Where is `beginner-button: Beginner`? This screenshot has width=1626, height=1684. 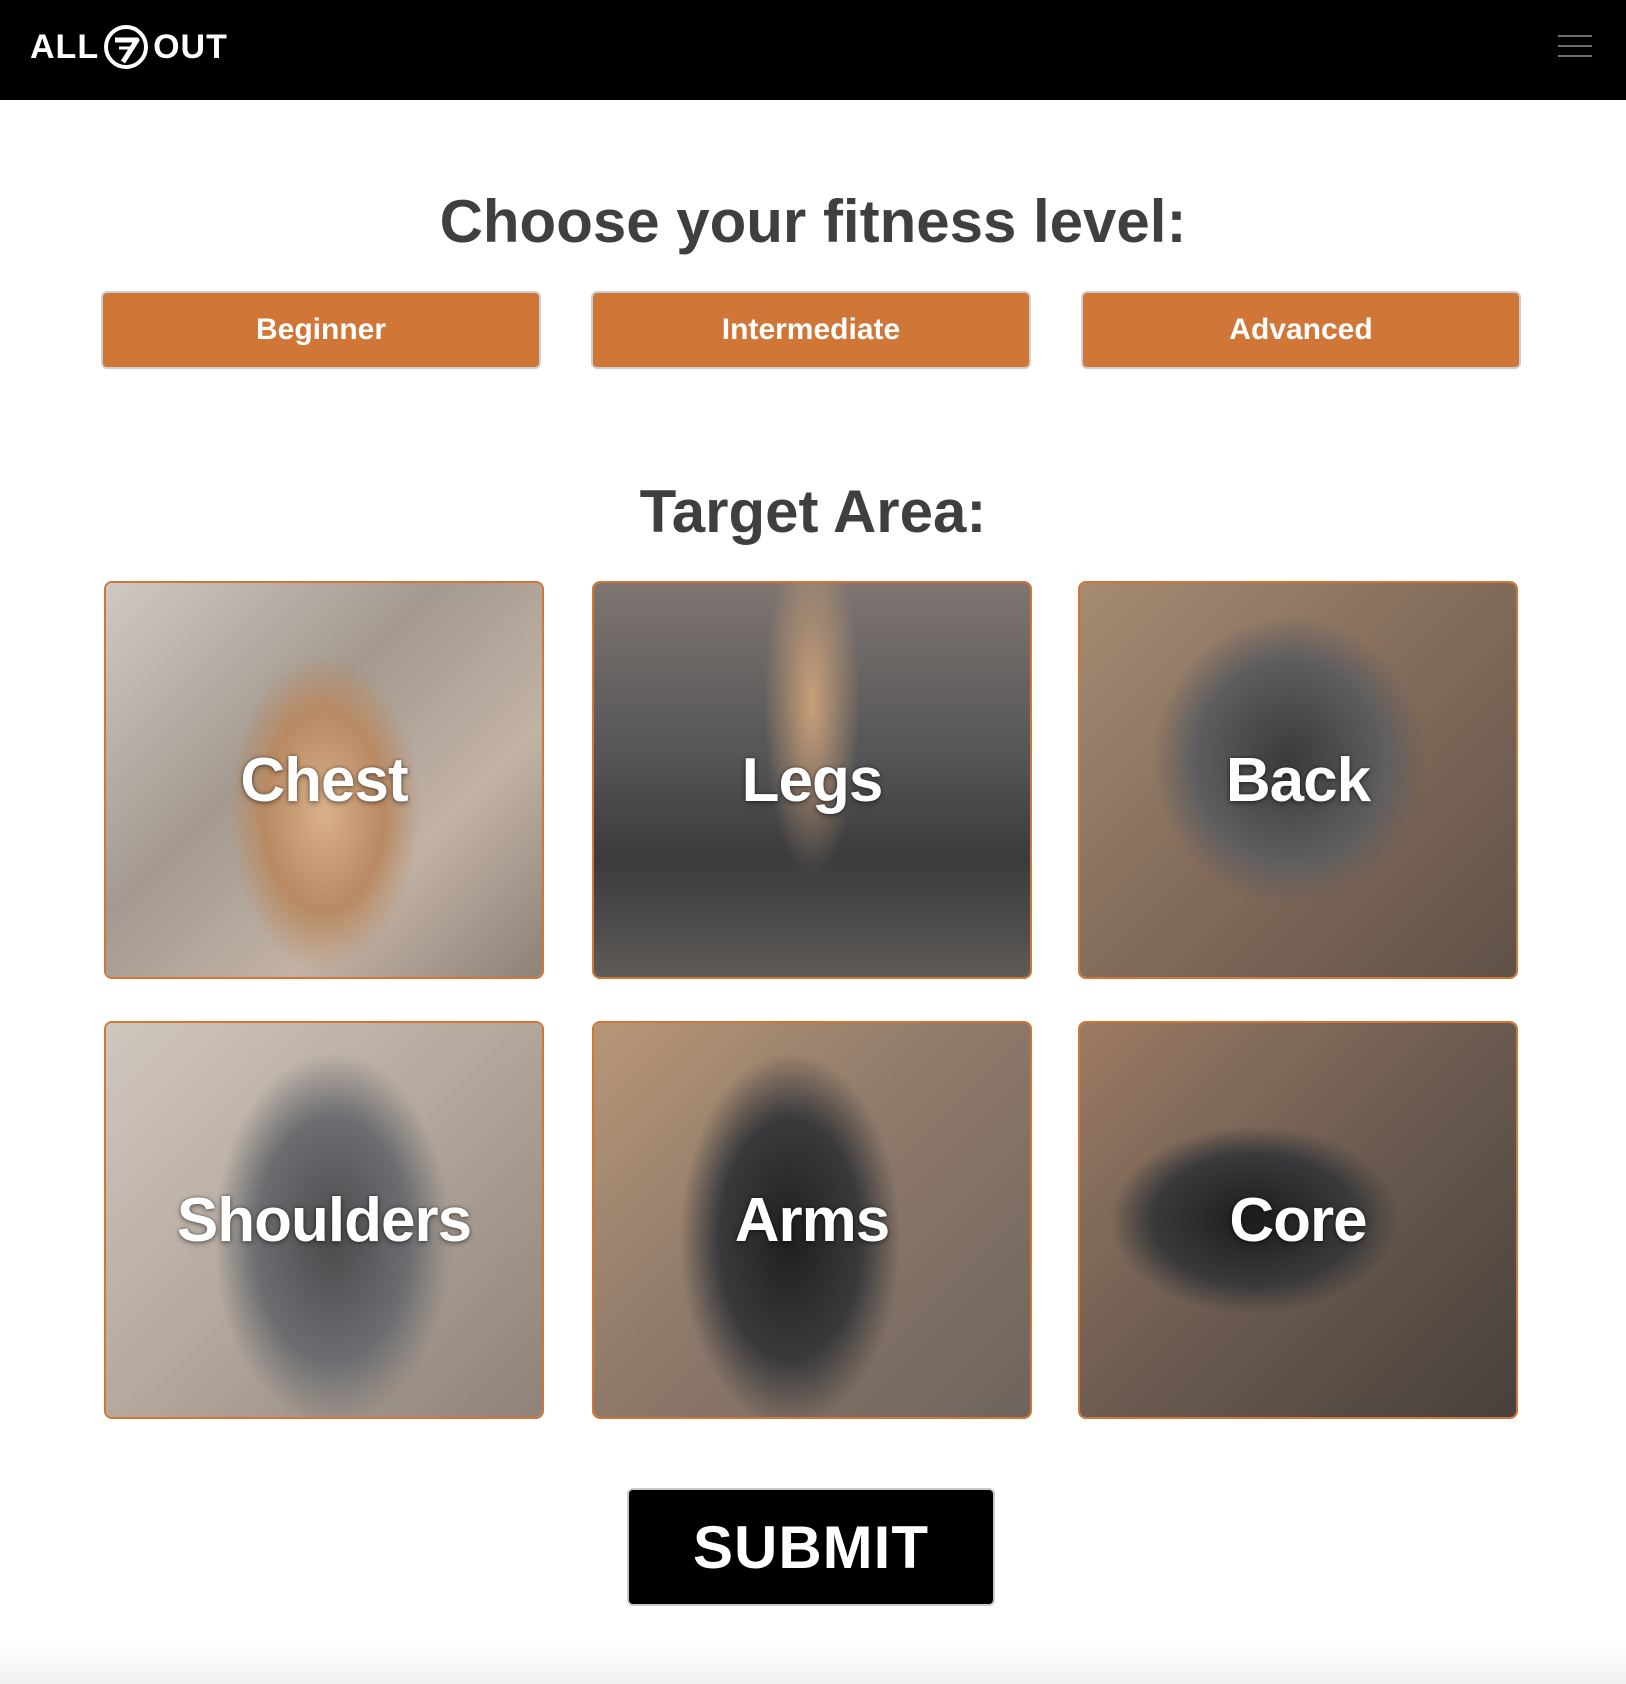 beginner-button: Beginner is located at coordinates (321, 330).